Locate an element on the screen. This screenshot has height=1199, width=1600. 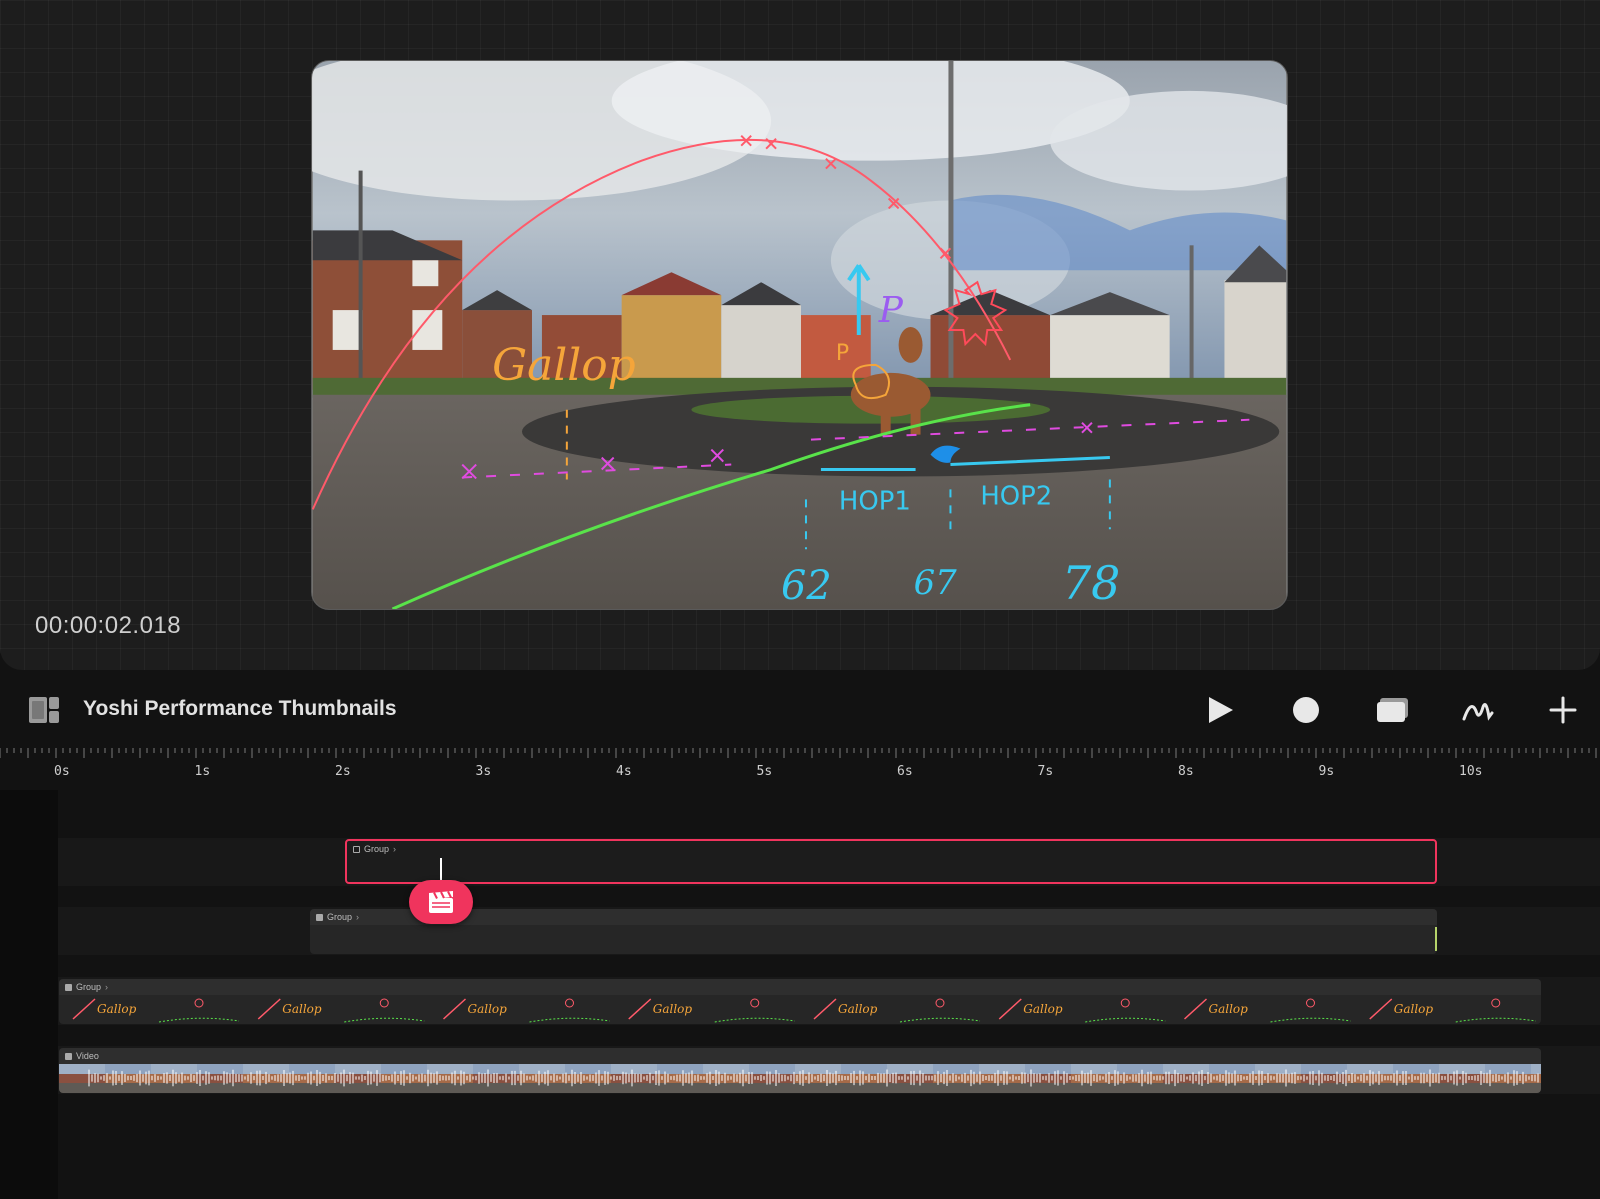
ruler-label: 8s is located at coordinates (1186, 771).